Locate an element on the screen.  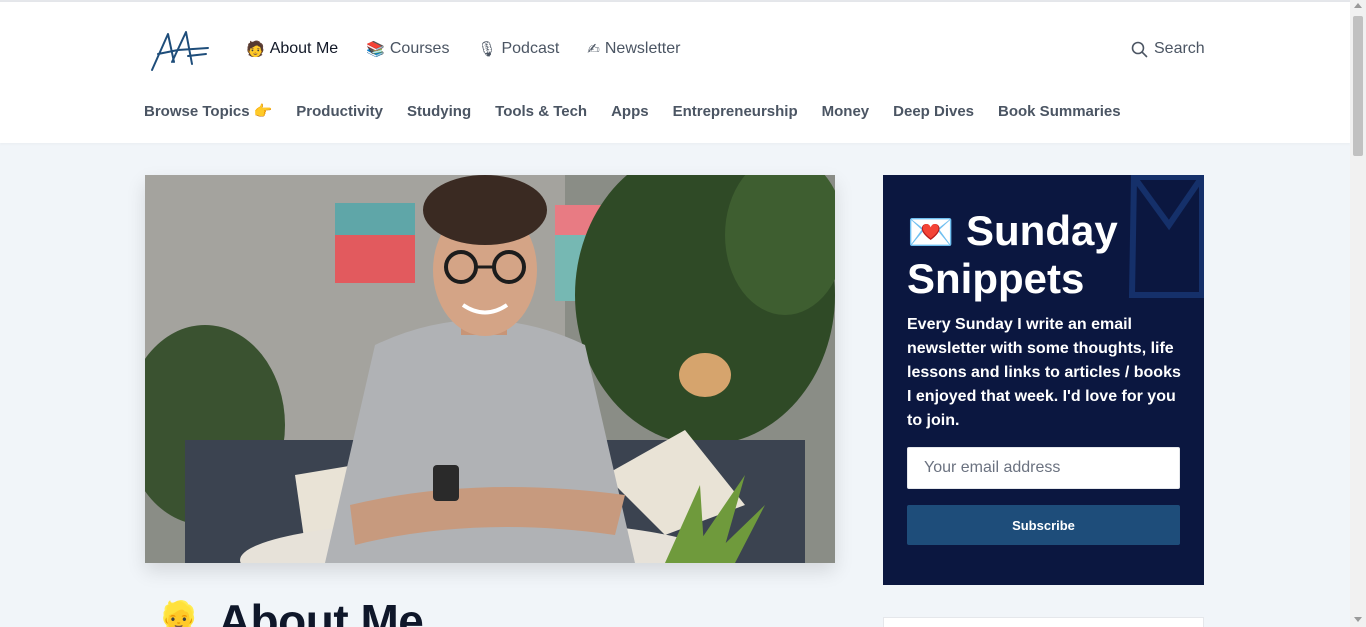
email-field is located at coordinates (1043, 468).